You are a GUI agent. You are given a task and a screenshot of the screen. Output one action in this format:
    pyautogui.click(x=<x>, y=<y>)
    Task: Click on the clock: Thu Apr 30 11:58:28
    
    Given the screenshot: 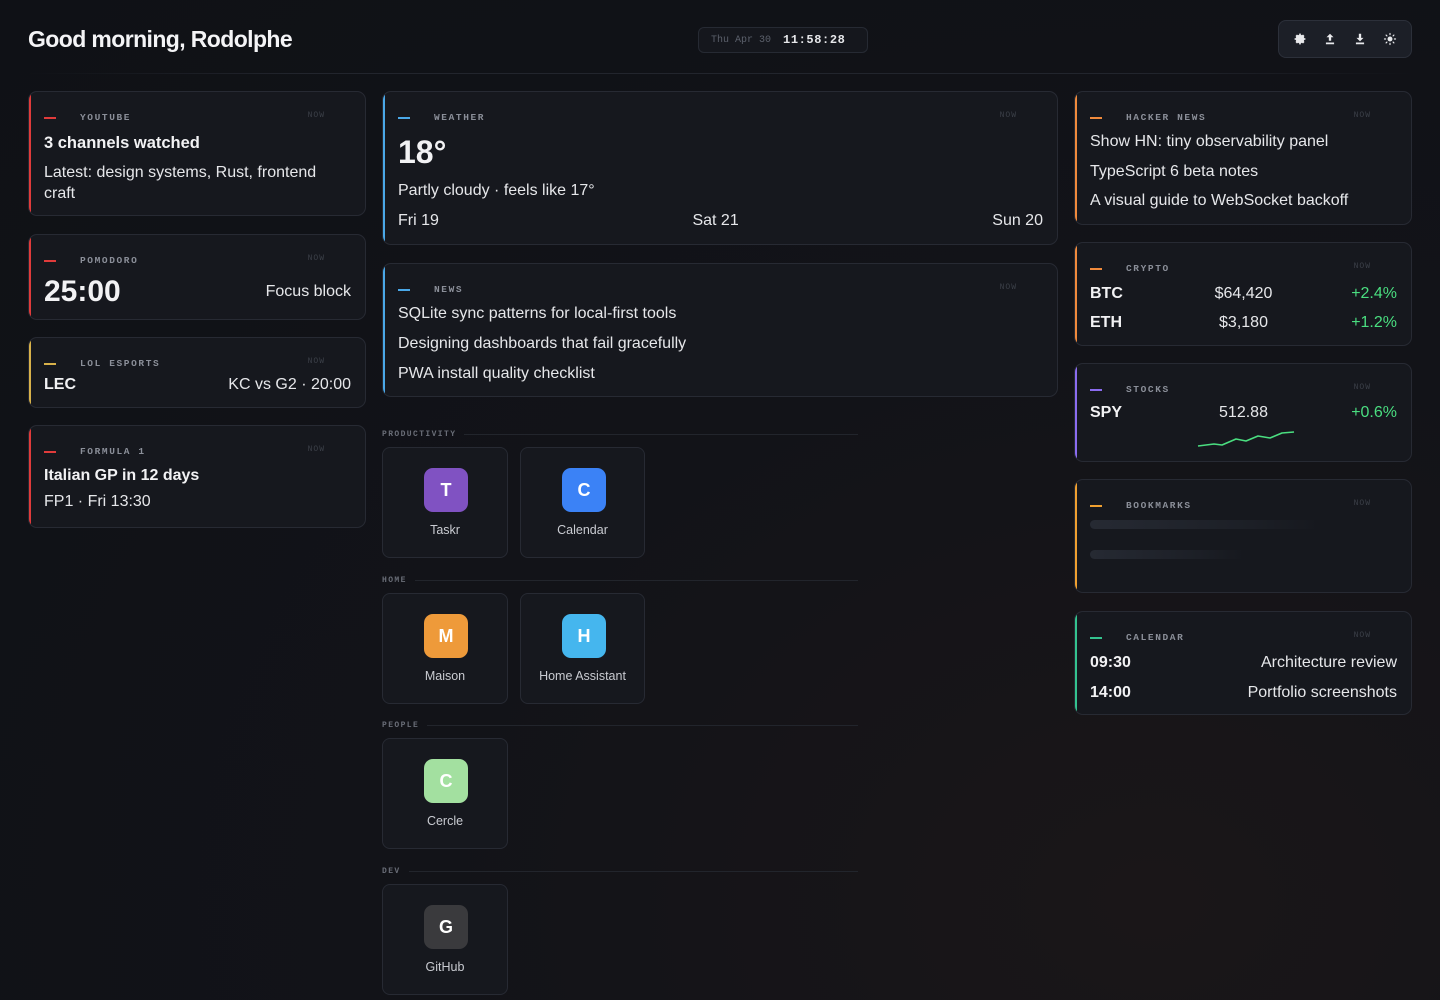 What is the action you would take?
    pyautogui.click(x=783, y=40)
    